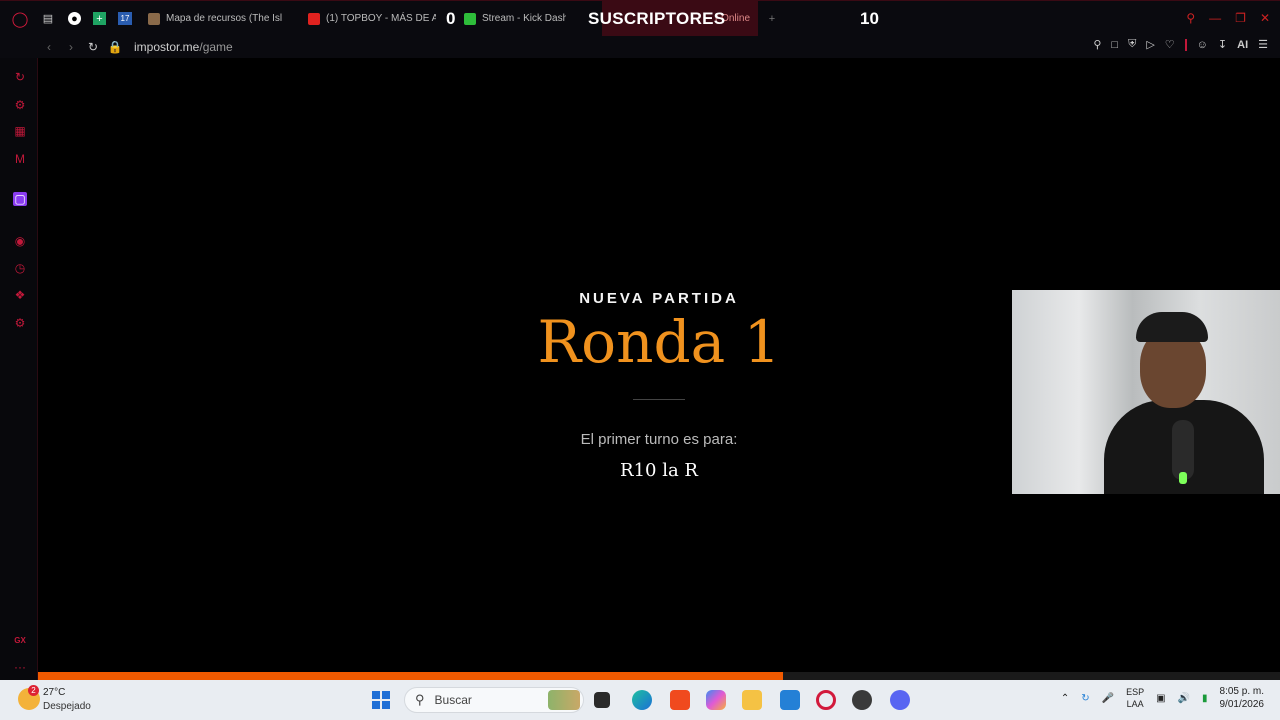  Describe the element at coordinates (657, 18) in the screenshot. I see `overlay-subscribers-title: SUSCRIPTORES` at that location.